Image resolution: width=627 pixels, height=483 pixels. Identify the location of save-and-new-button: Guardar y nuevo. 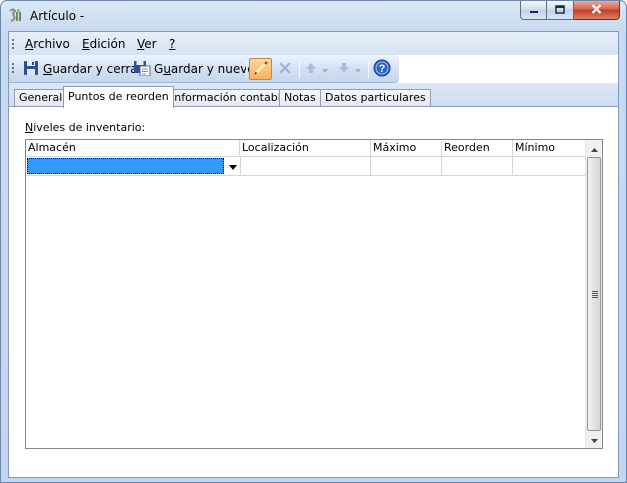
(194, 69).